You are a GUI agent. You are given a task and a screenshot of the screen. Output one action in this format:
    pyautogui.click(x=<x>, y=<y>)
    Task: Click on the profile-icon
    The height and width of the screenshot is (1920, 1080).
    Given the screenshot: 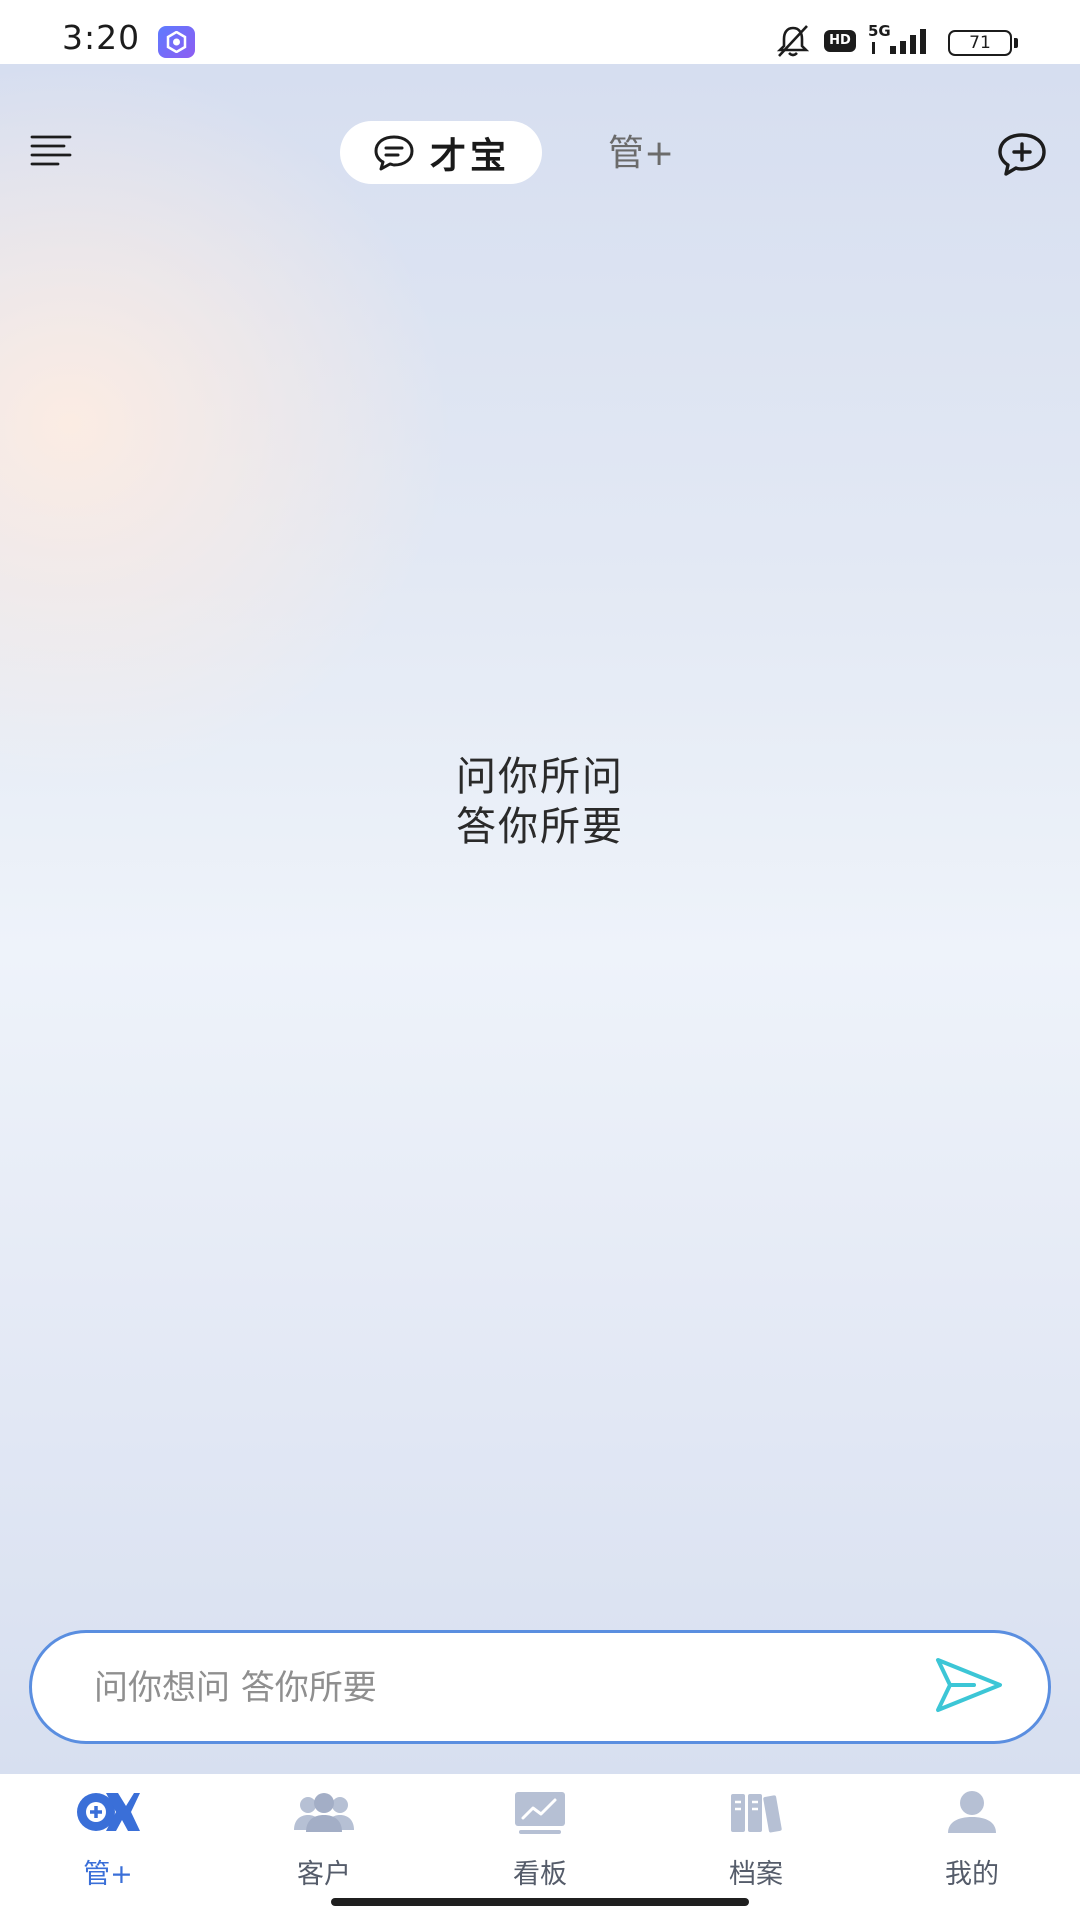 What is the action you would take?
    pyautogui.click(x=972, y=1812)
    